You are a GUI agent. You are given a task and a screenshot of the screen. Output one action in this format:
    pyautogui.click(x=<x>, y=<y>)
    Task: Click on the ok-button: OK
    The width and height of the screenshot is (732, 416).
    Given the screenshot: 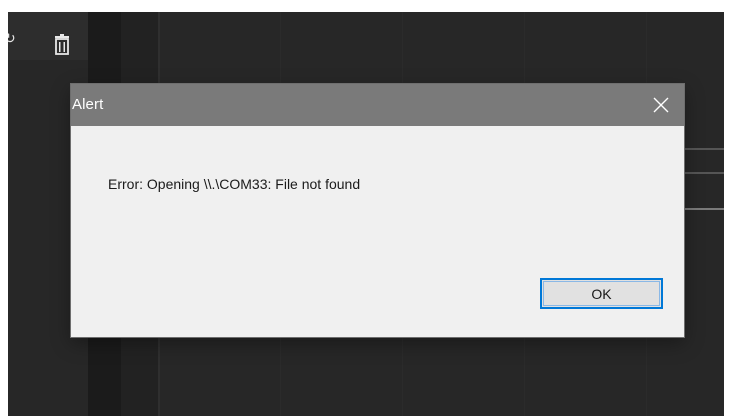 What is the action you would take?
    pyautogui.click(x=601, y=293)
    